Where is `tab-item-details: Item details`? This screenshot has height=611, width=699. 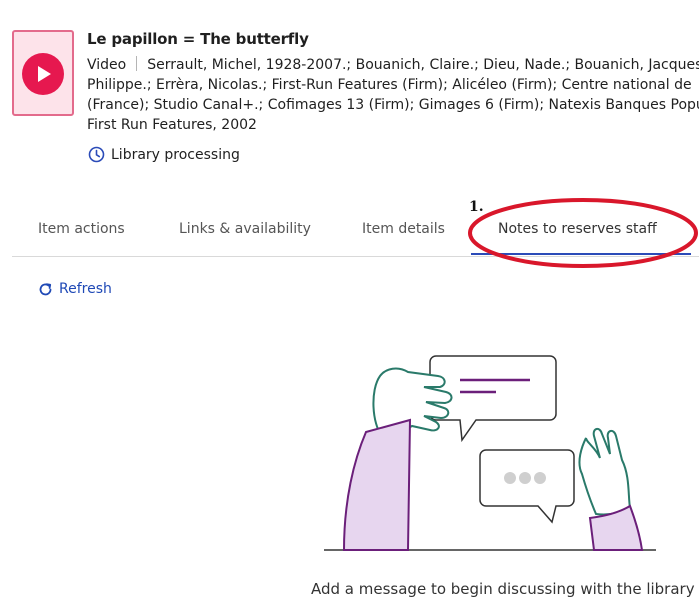 tab-item-details: Item details is located at coordinates (403, 229).